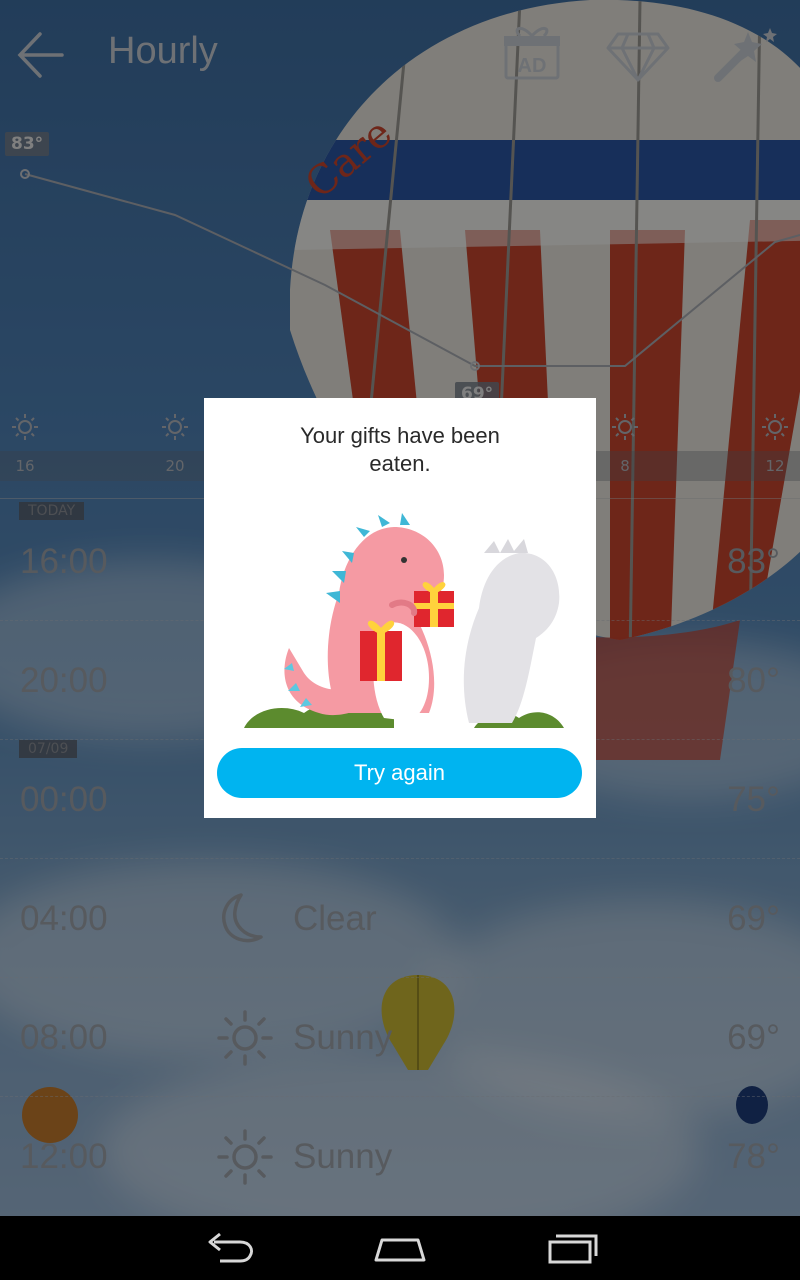 This screenshot has width=800, height=1280. I want to click on system-navbar, so click(400, 1248).